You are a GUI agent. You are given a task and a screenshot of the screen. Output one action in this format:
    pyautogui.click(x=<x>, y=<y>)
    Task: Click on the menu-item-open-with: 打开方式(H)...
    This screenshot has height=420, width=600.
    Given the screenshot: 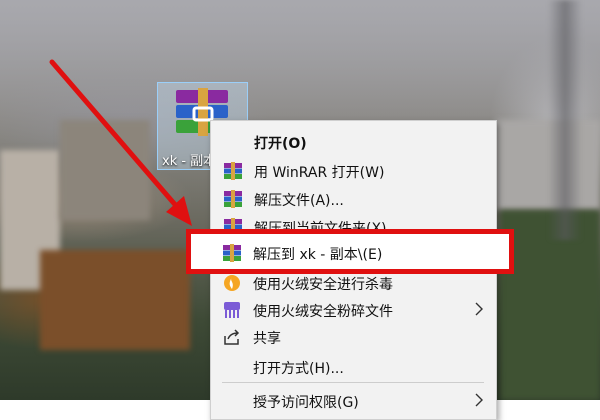 What is the action you would take?
    pyautogui.click(x=352, y=367)
    